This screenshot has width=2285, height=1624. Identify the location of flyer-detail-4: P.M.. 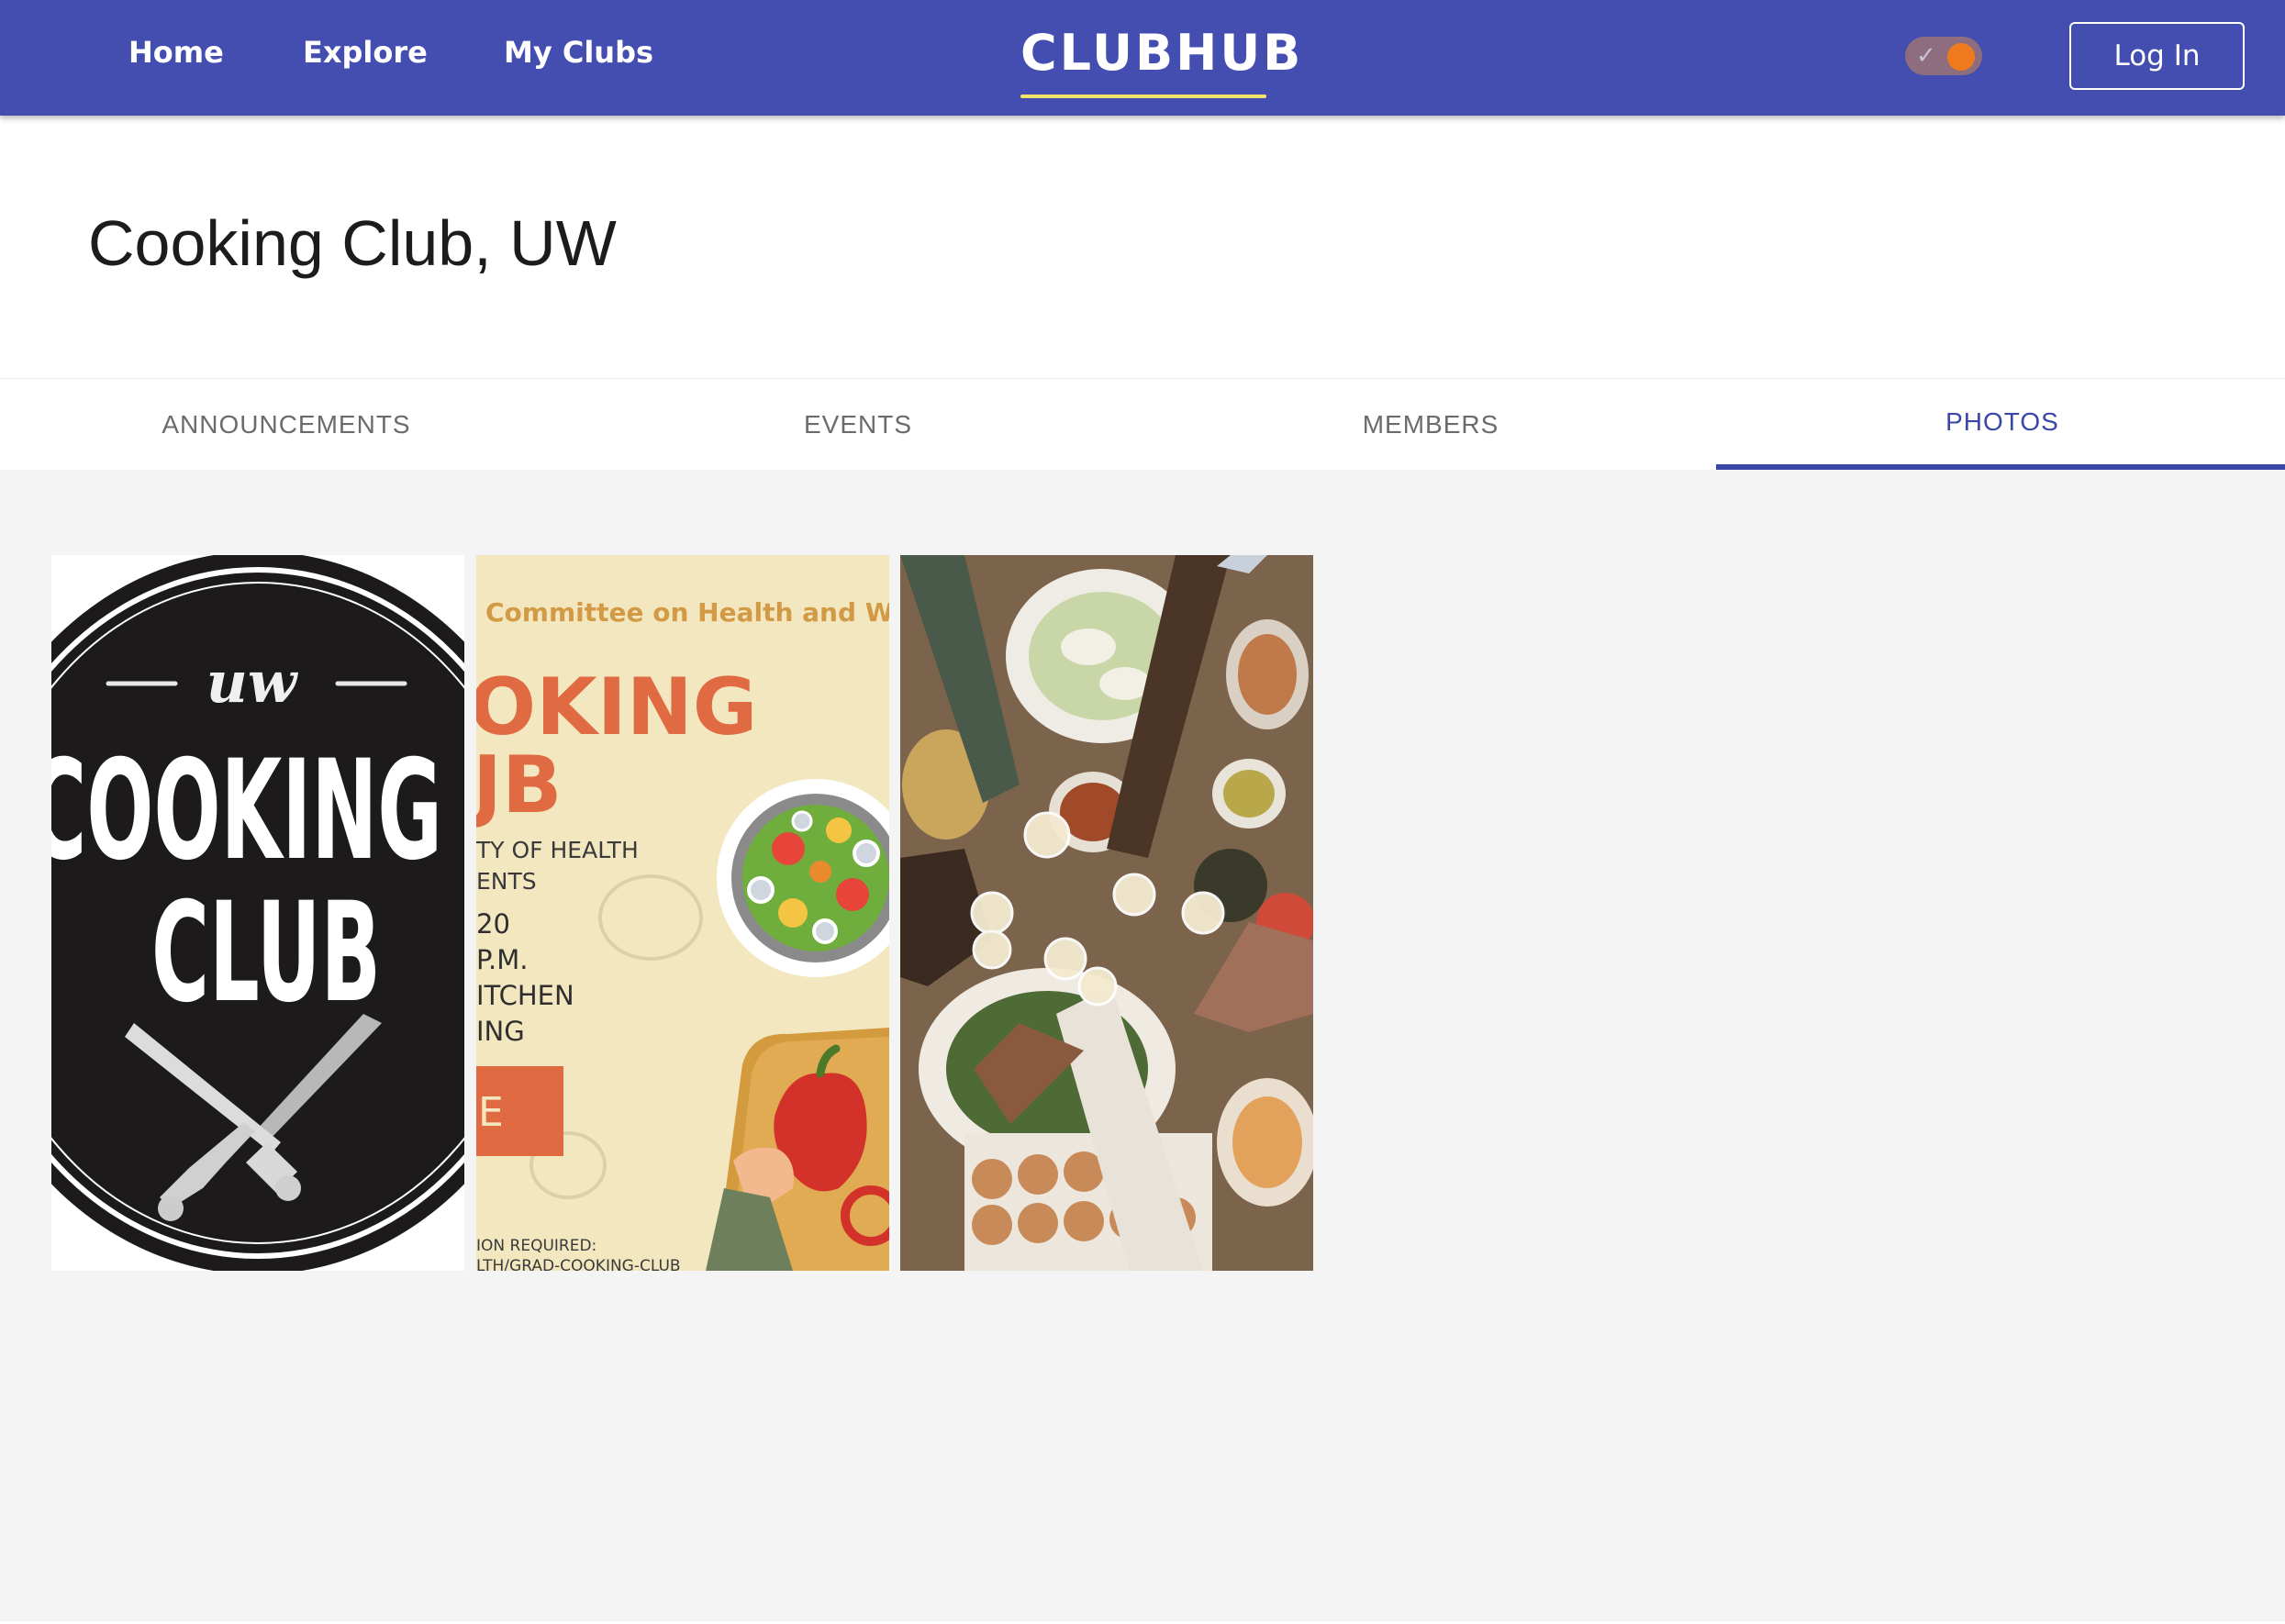
(502, 959).